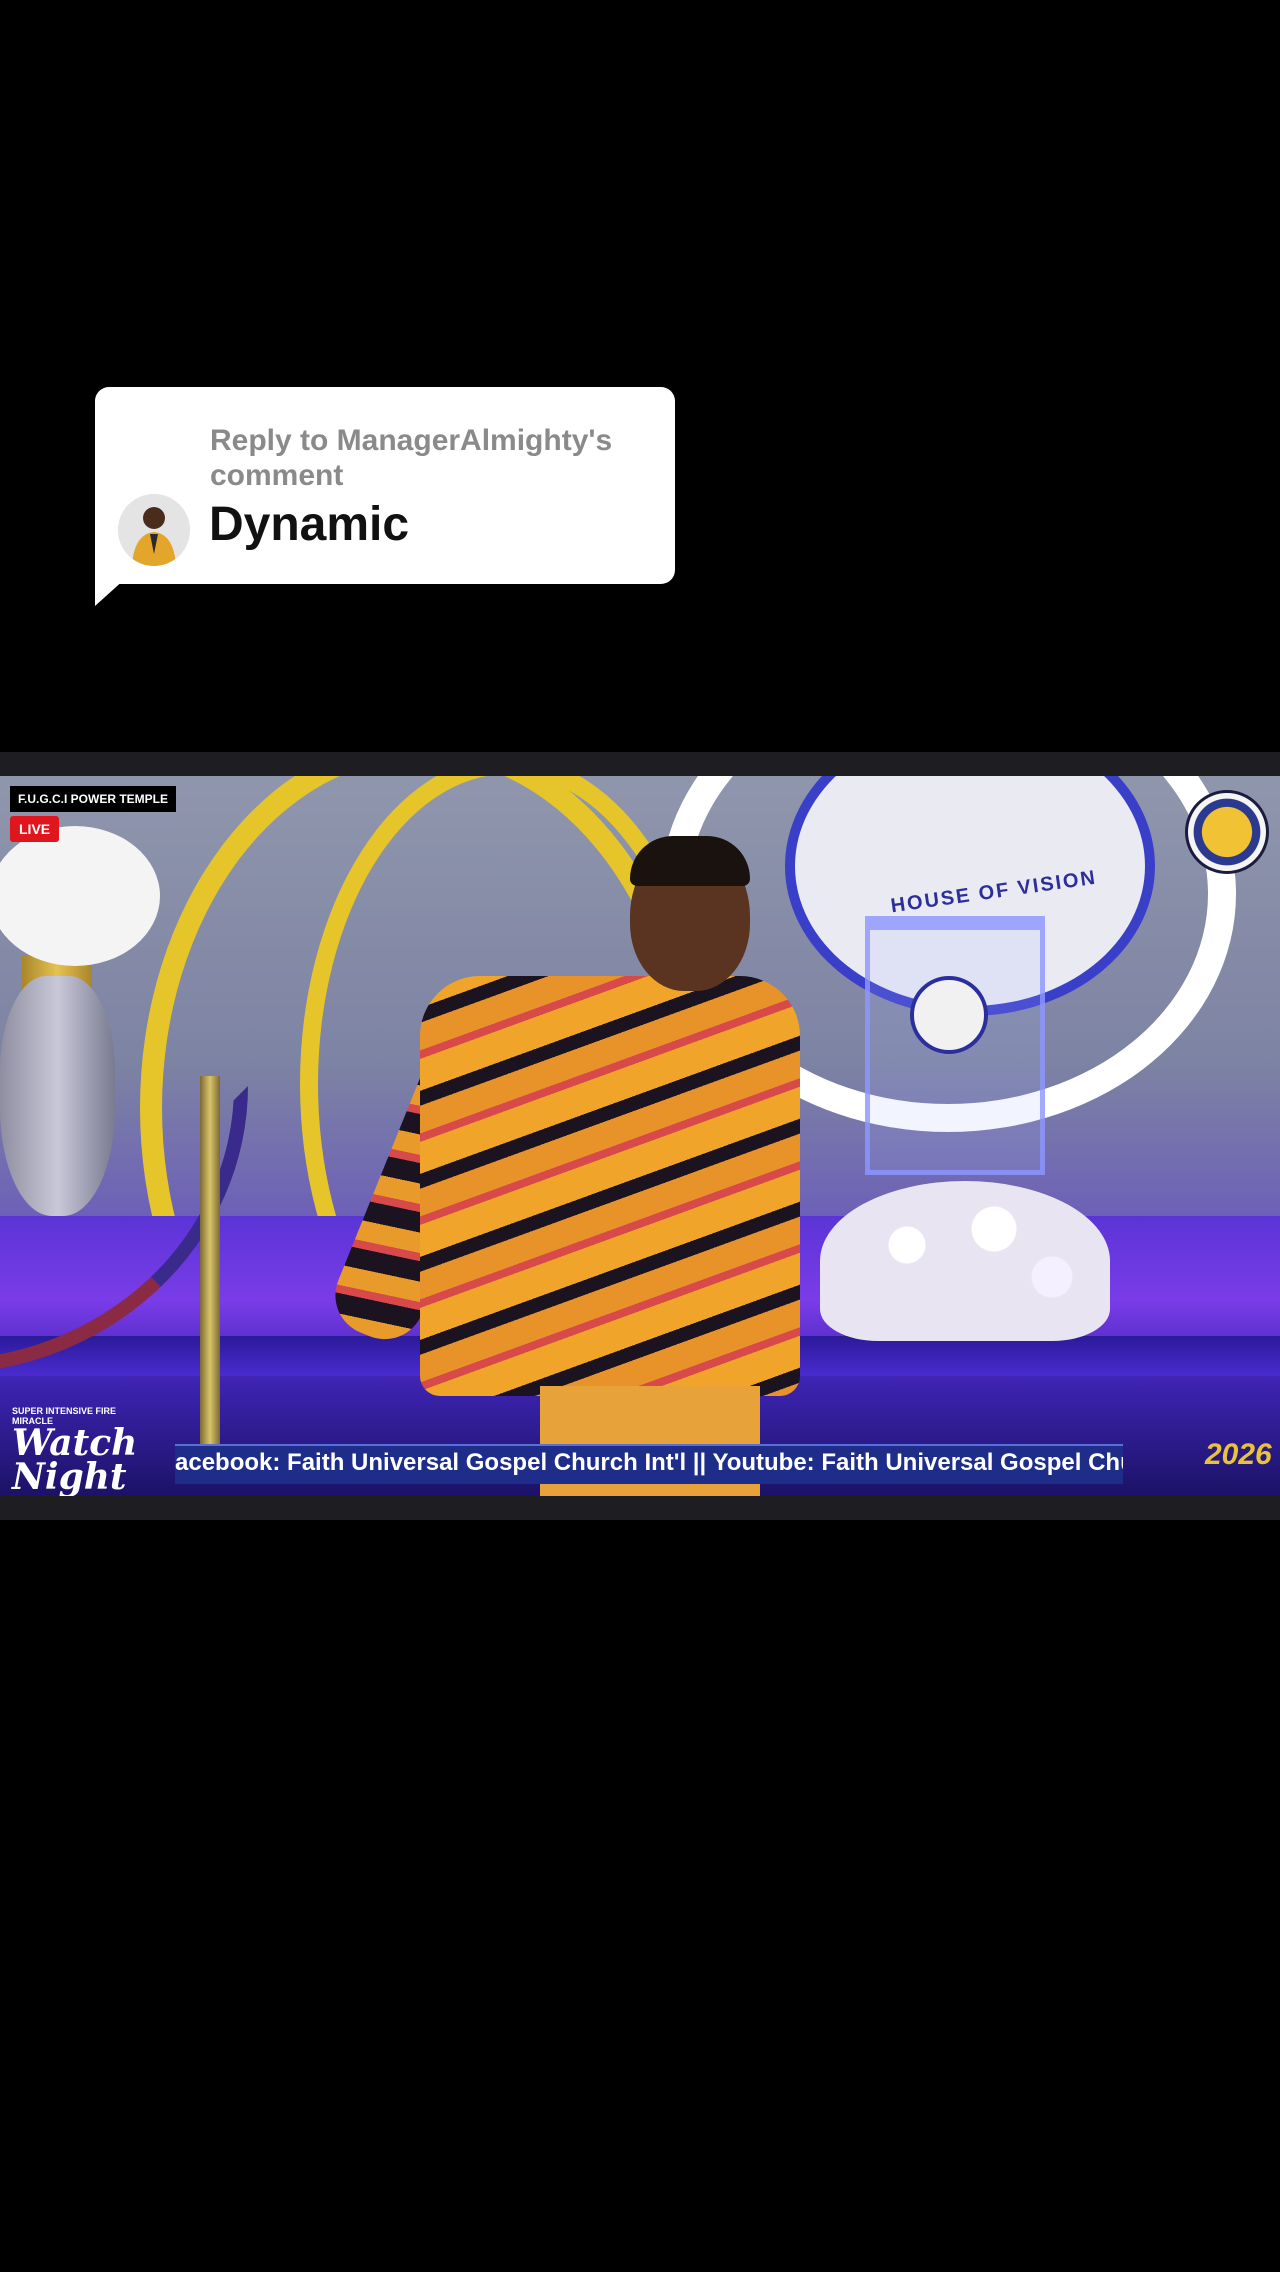 This screenshot has height=2272, width=1280. What do you see at coordinates (115, 588) in the screenshot?
I see `reply-bubble-tail` at bounding box center [115, 588].